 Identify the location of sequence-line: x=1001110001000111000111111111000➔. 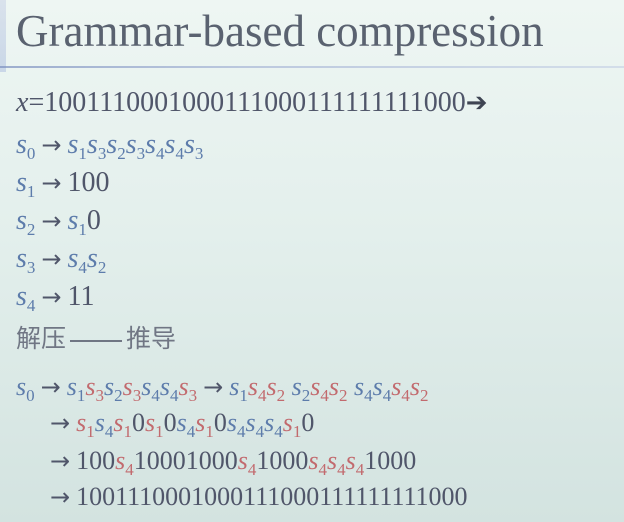
(252, 103).